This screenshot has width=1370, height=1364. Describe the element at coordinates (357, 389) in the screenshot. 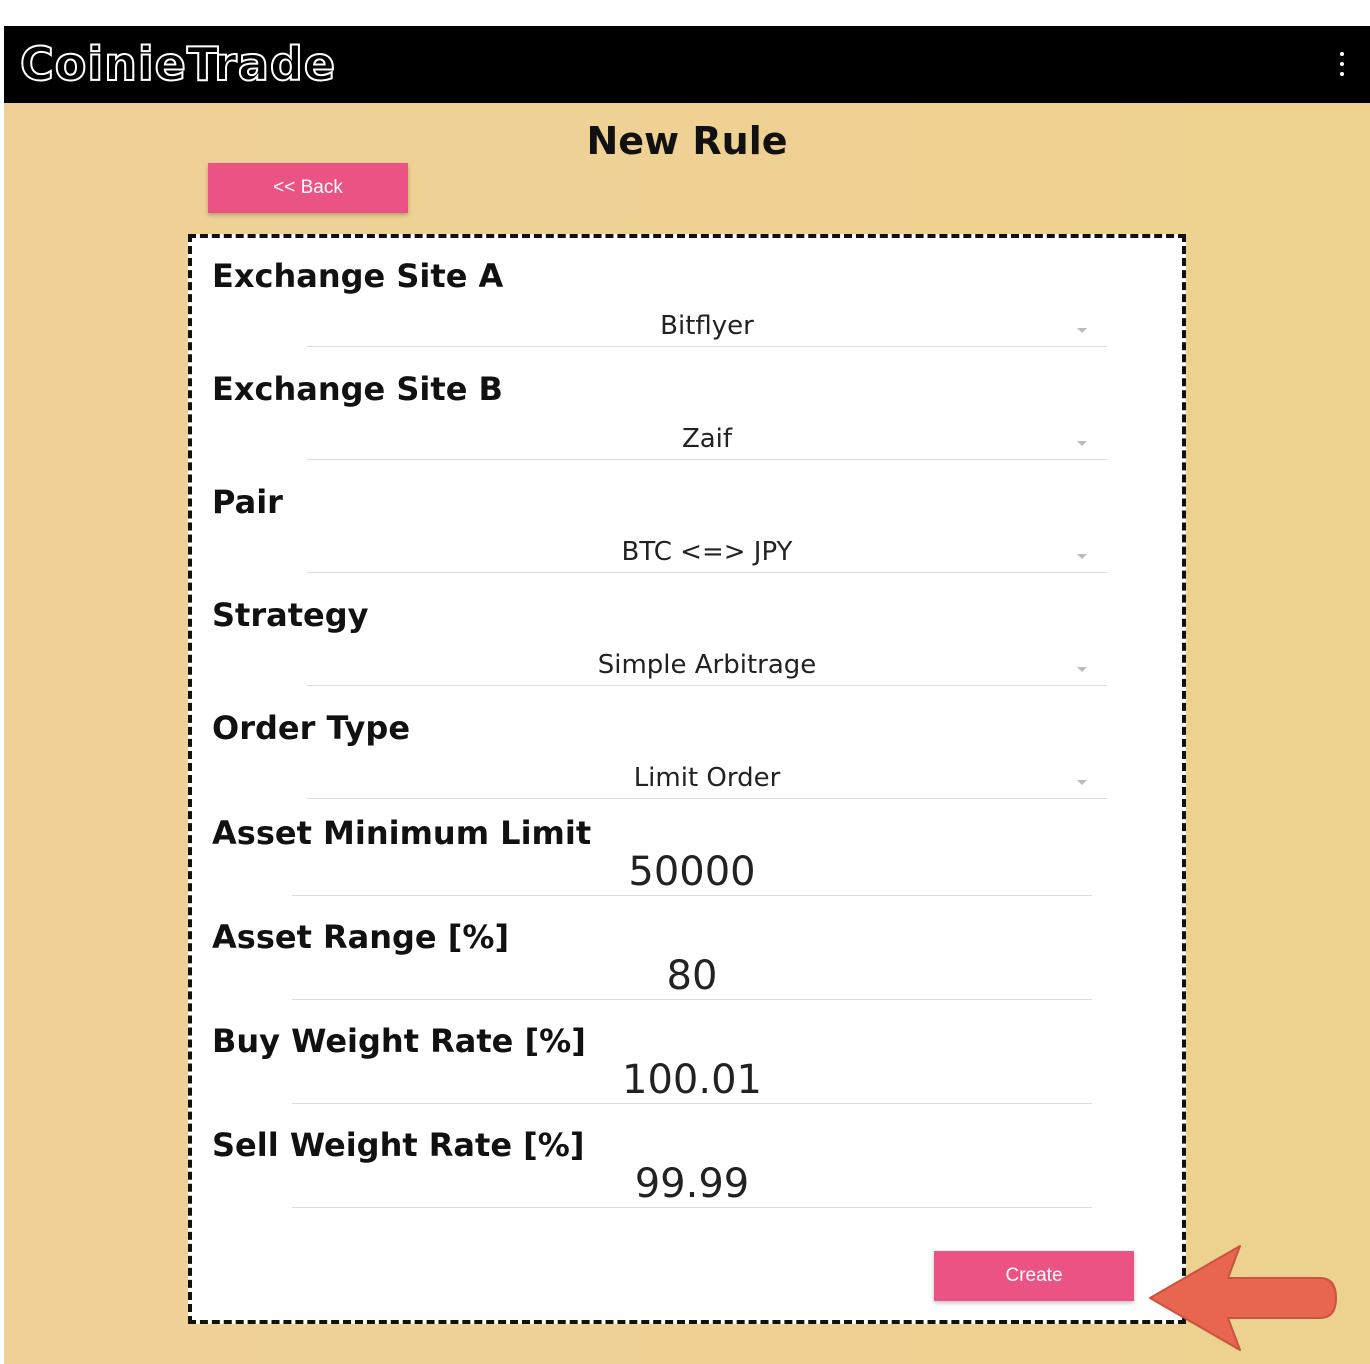

I see `exchange-site-b-label: Exchange Site B` at that location.